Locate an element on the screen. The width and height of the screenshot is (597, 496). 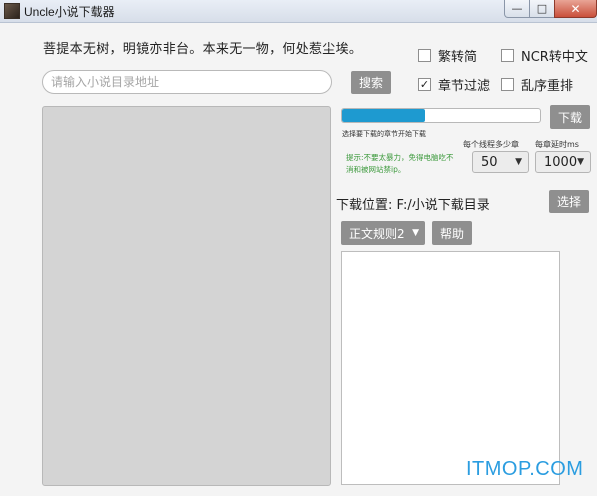
minimize-icon: — is located at coordinates (517, 8).